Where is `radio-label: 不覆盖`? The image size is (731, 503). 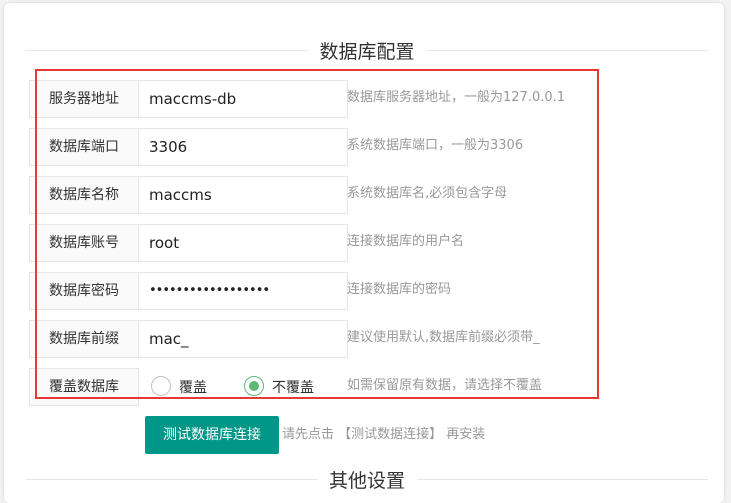
radio-label: 不覆盖 is located at coordinates (293, 388).